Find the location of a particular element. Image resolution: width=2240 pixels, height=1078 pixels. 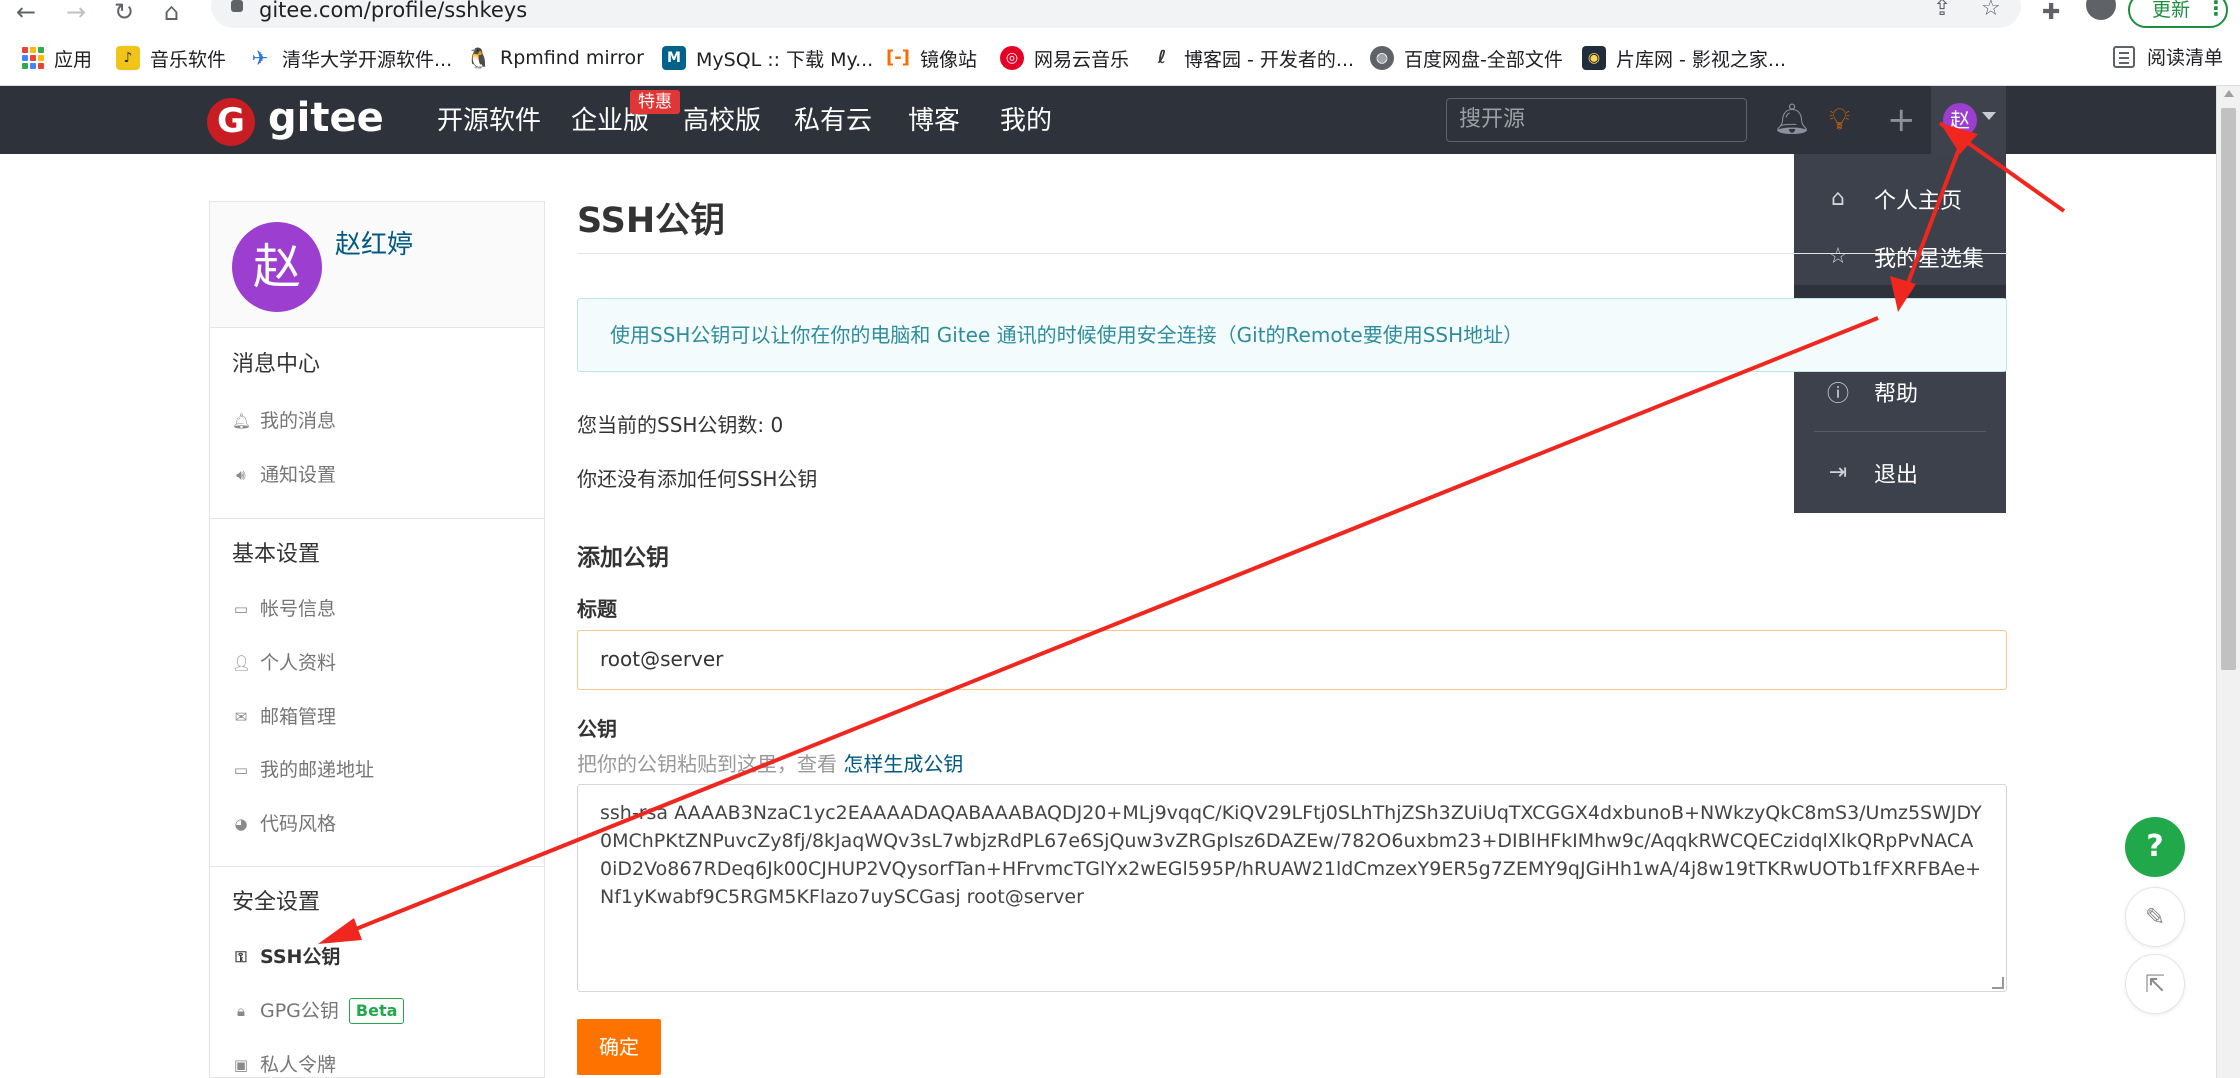

globe-icon: ◍ is located at coordinates (1382, 58).